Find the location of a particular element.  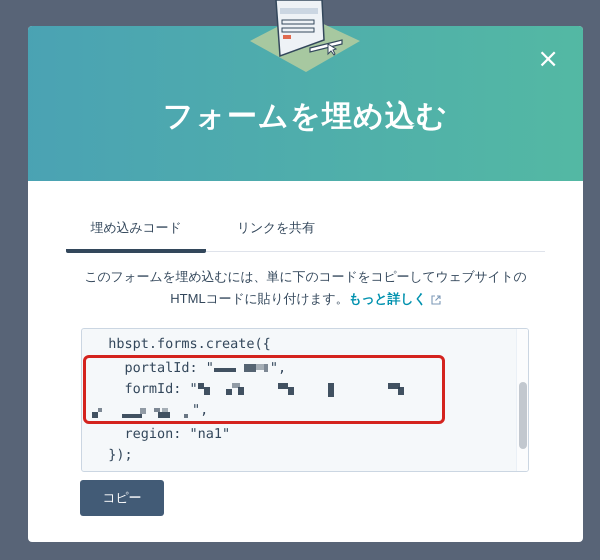

code-text: portalId: " is located at coordinates (169, 368).